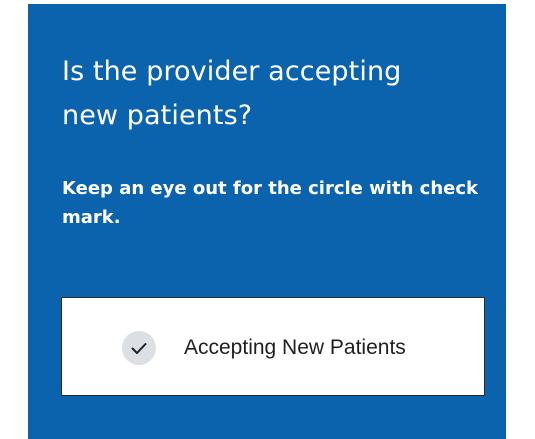 Image resolution: width=535 pixels, height=439 pixels. I want to click on accepting-patients-label: Accepting New Patients, so click(295, 347).